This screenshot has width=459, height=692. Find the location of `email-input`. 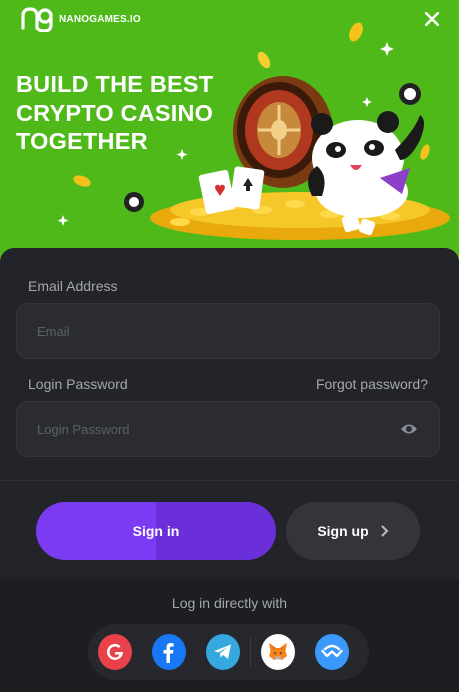

email-input is located at coordinates (228, 331).